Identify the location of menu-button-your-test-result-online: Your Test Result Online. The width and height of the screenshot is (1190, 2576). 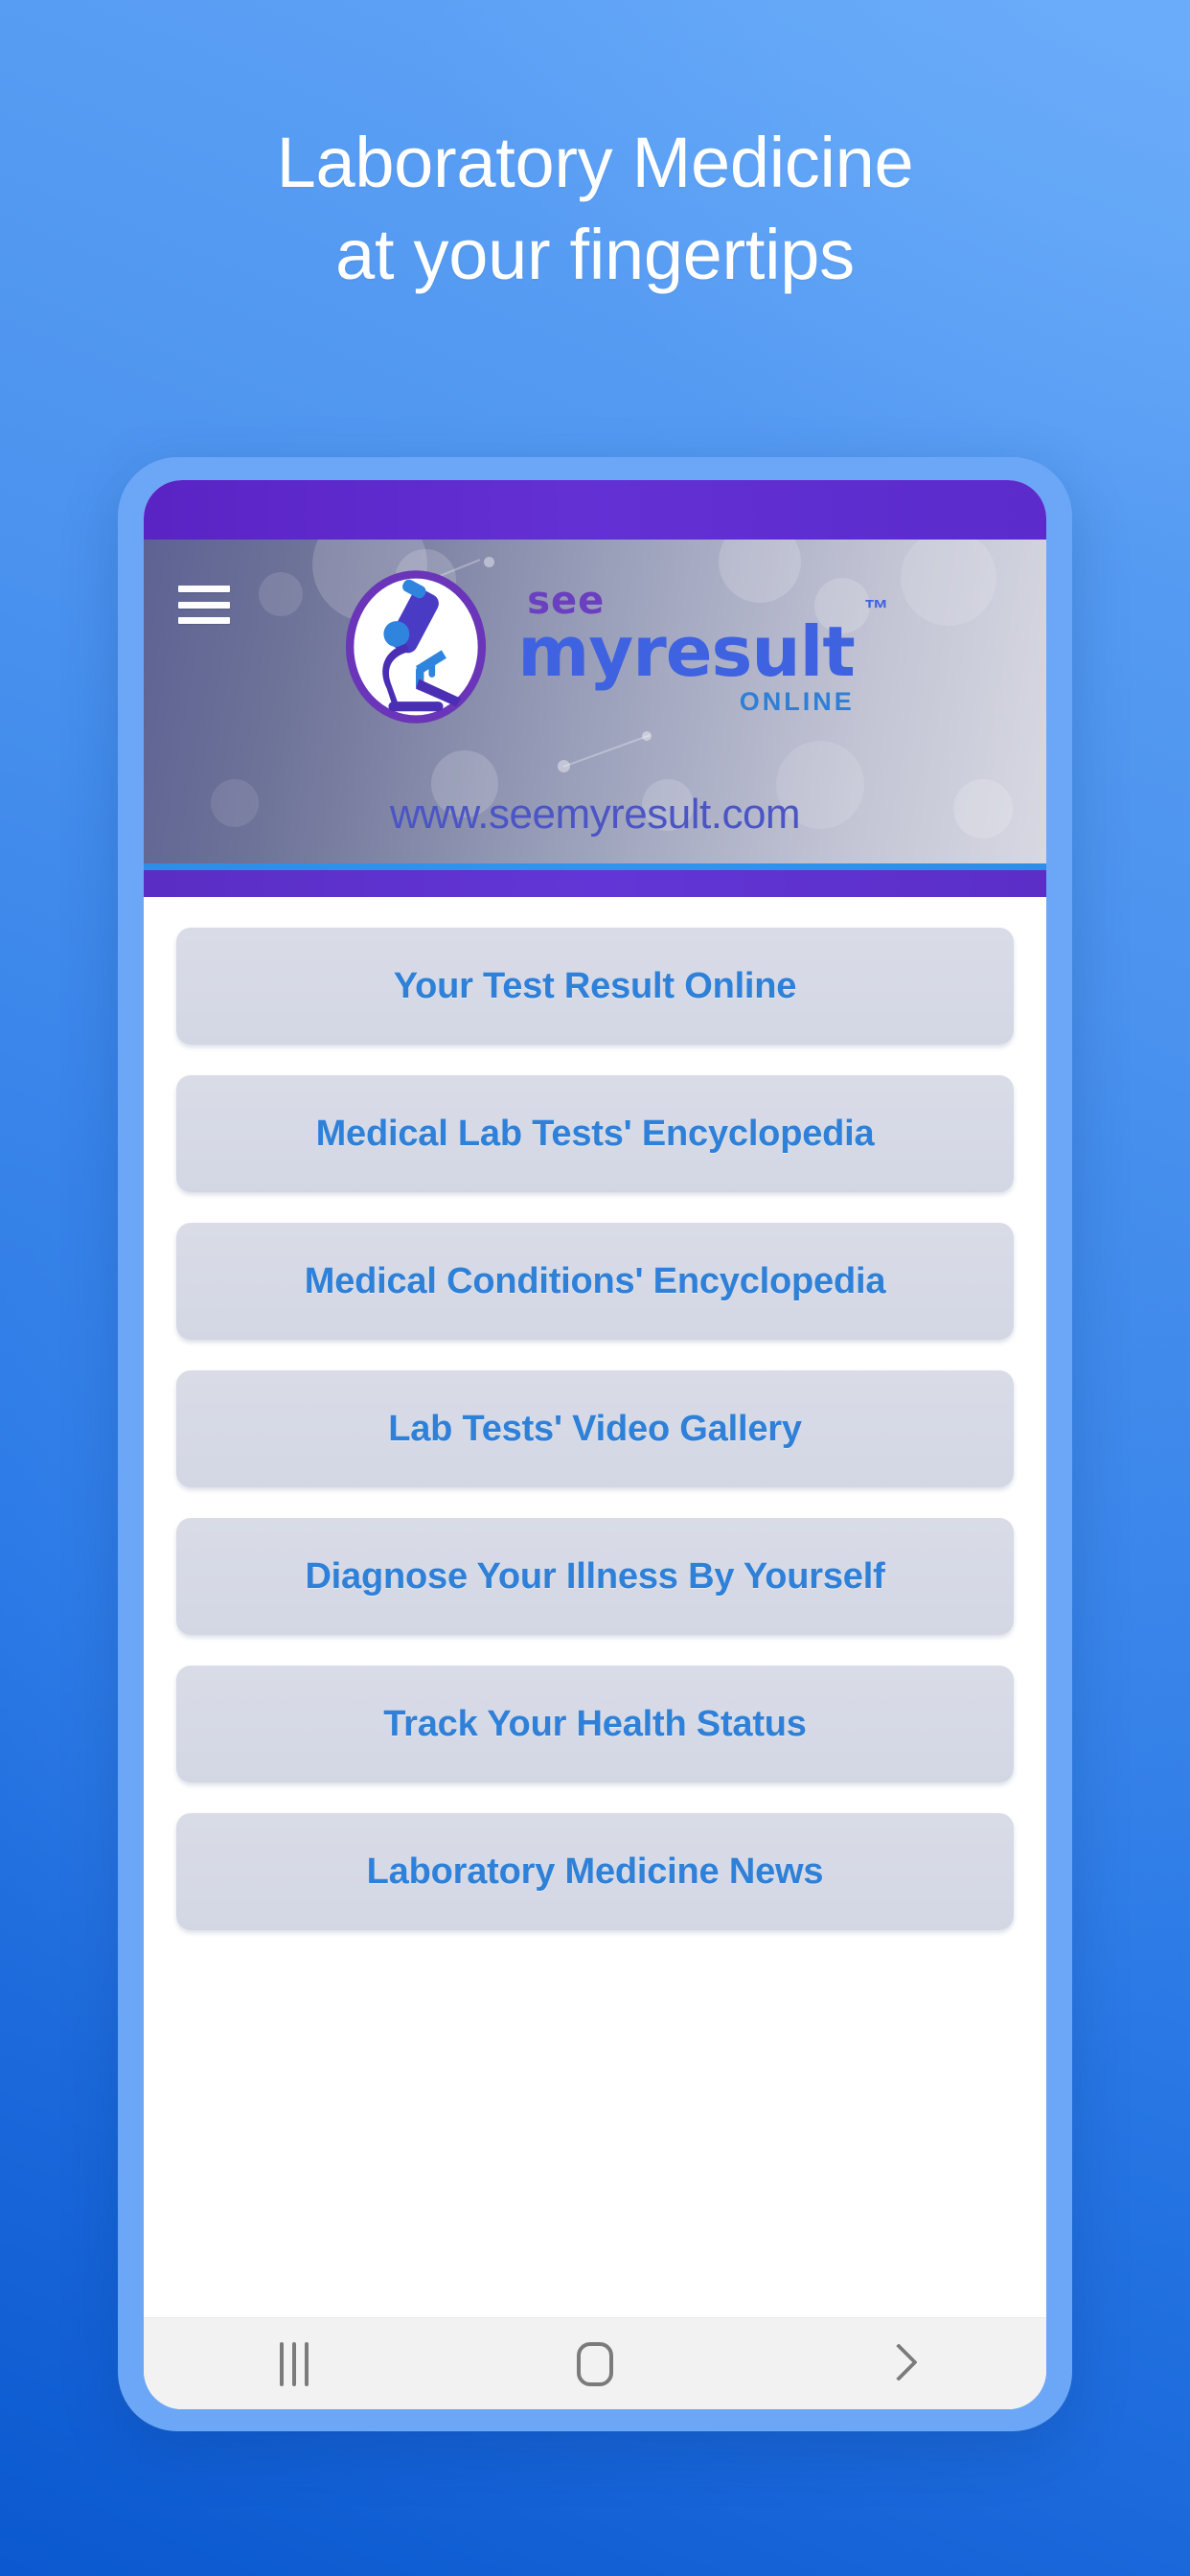
(595, 986).